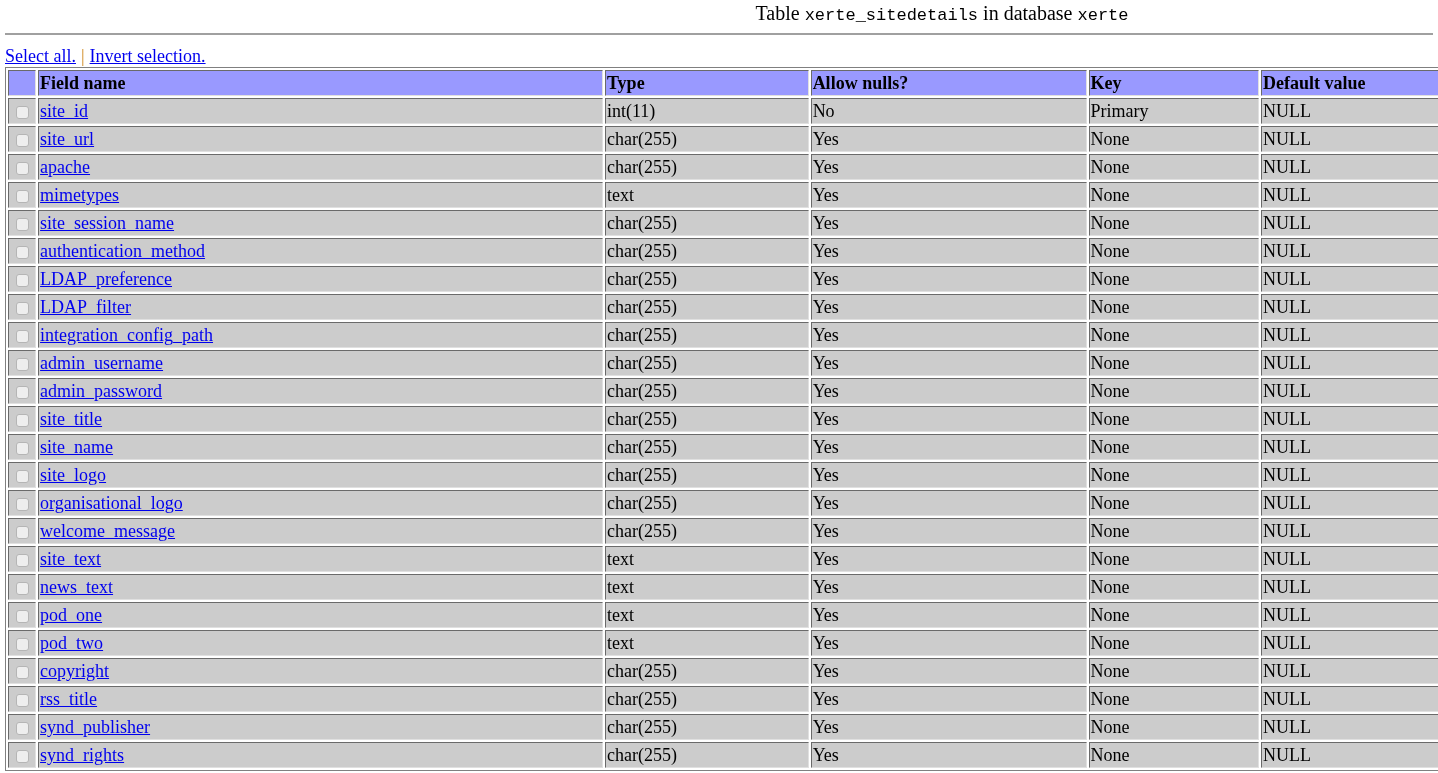 Image resolution: width=1438 pixels, height=773 pixels. I want to click on field-name-link: copyright, so click(75, 671).